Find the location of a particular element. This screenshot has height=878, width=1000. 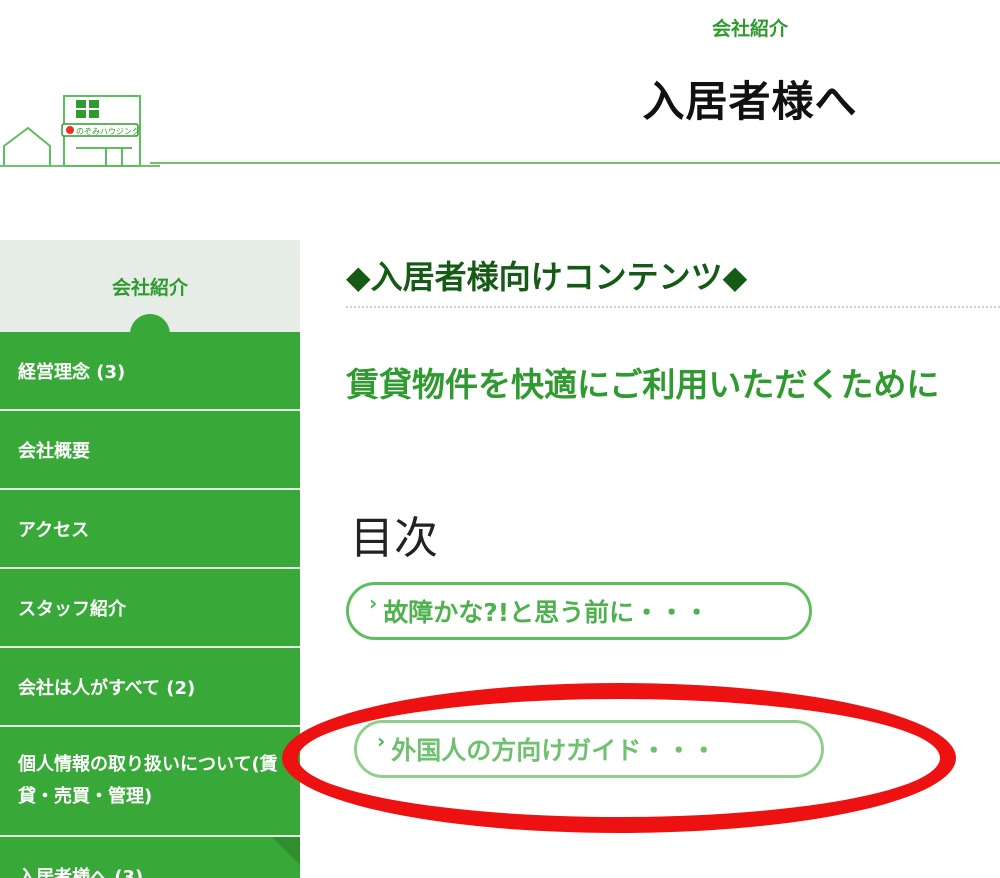

toc-link-label: 故障かな?!と思う前に・・・ is located at coordinates (546, 612).